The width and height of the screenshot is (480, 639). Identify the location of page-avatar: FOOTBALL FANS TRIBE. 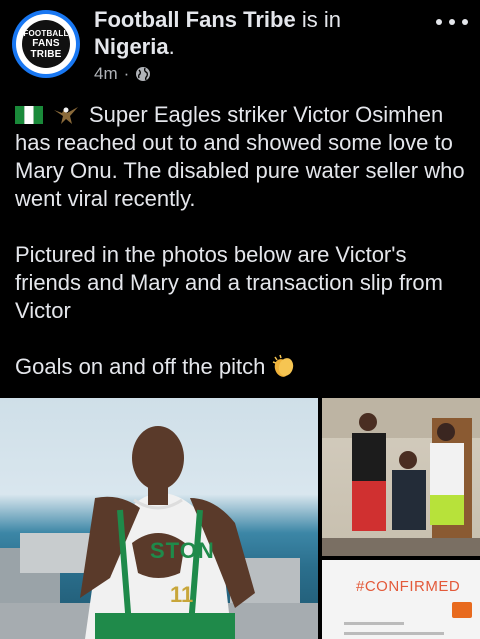
(46, 44).